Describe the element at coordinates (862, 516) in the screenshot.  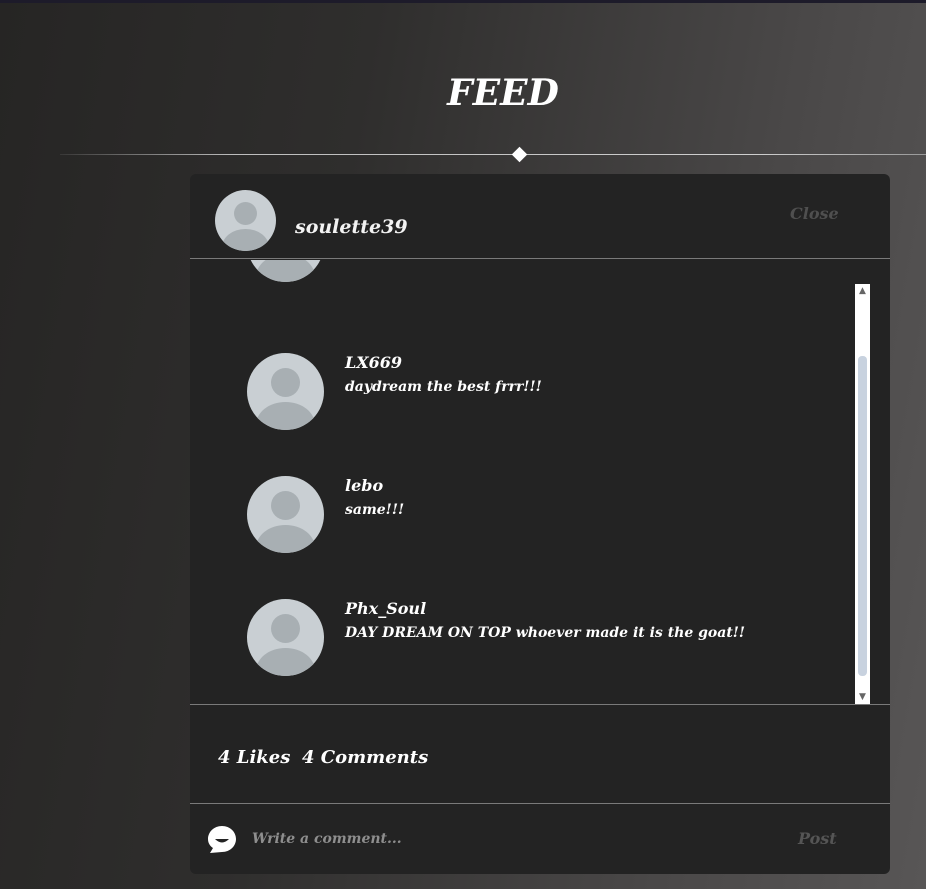
I see `scrollbar-thumb` at that location.